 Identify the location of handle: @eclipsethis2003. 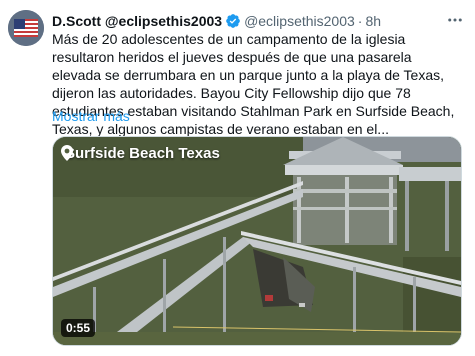
(299, 21).